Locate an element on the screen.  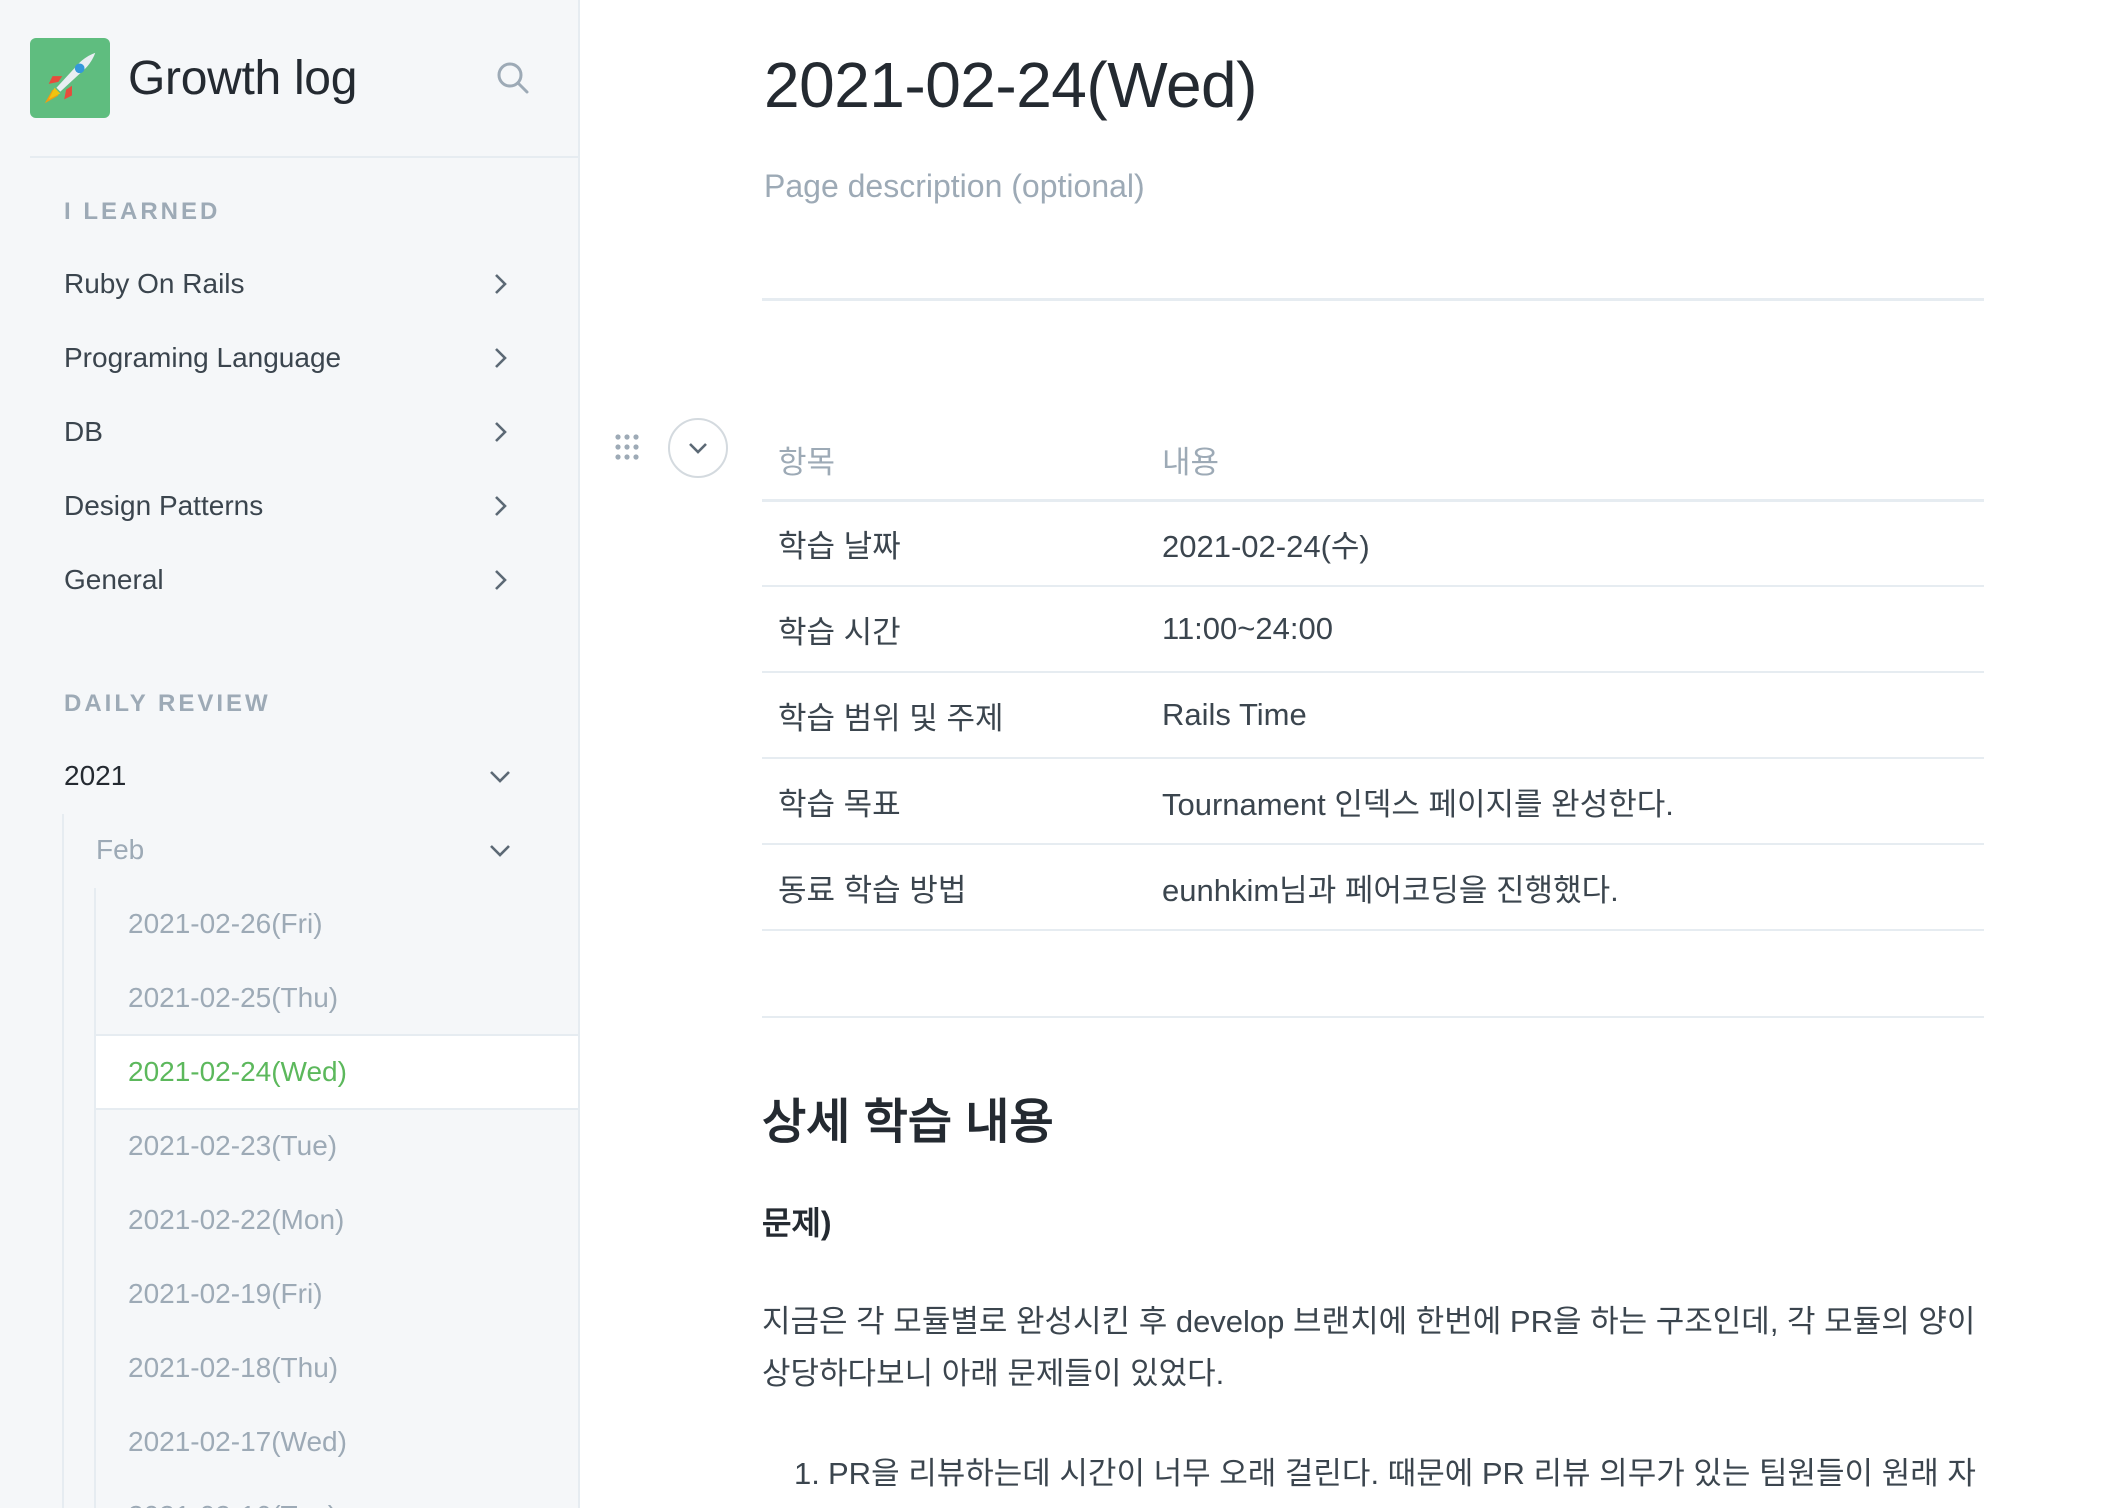
sidebar-item-label: 2021-02-19(Fri) is located at coordinates (225, 1293).